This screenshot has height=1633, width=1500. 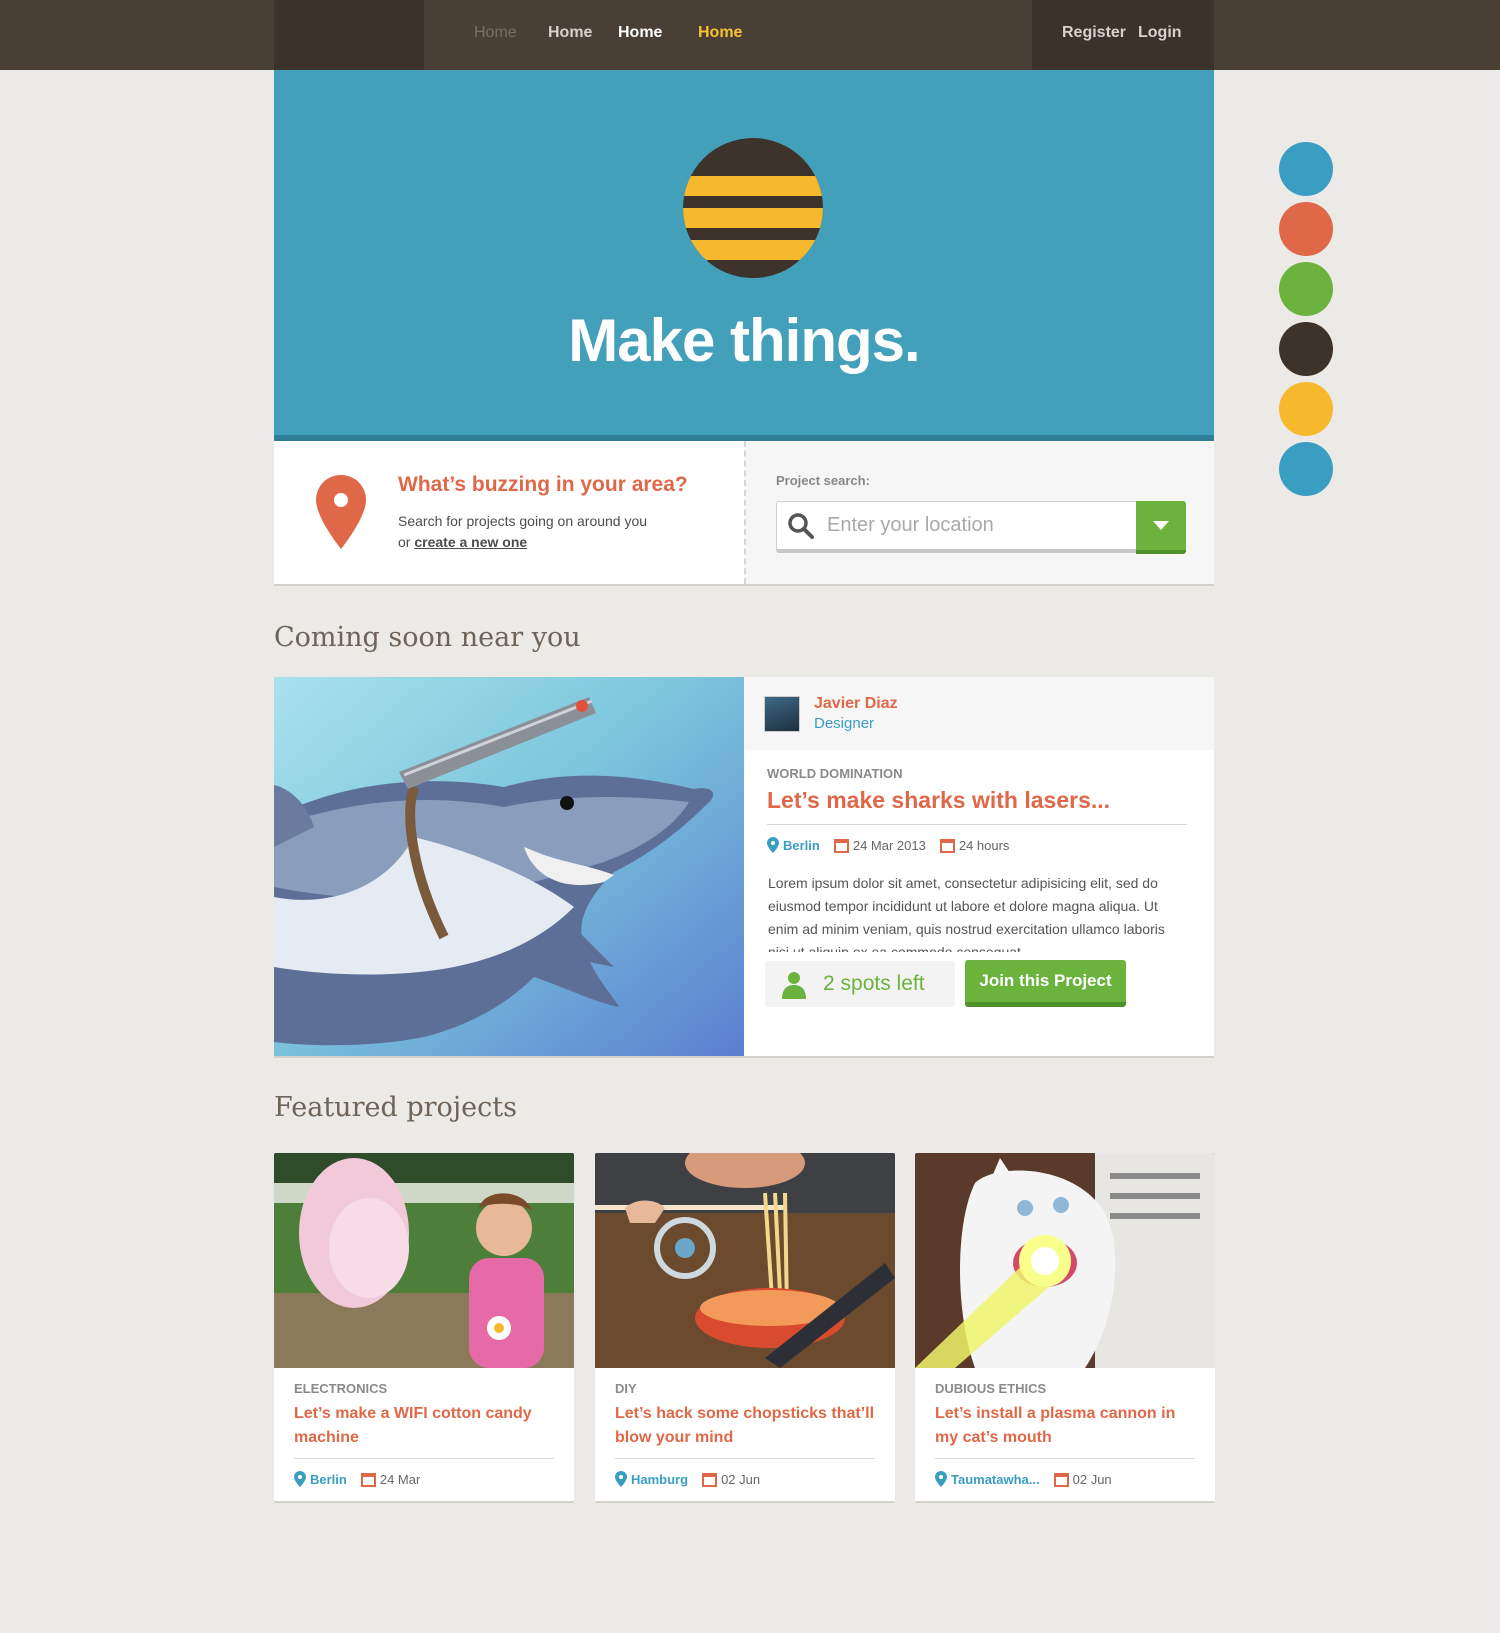 I want to click on card-meta: Taumatawha... 02 Jun, so click(x=1030, y=1479).